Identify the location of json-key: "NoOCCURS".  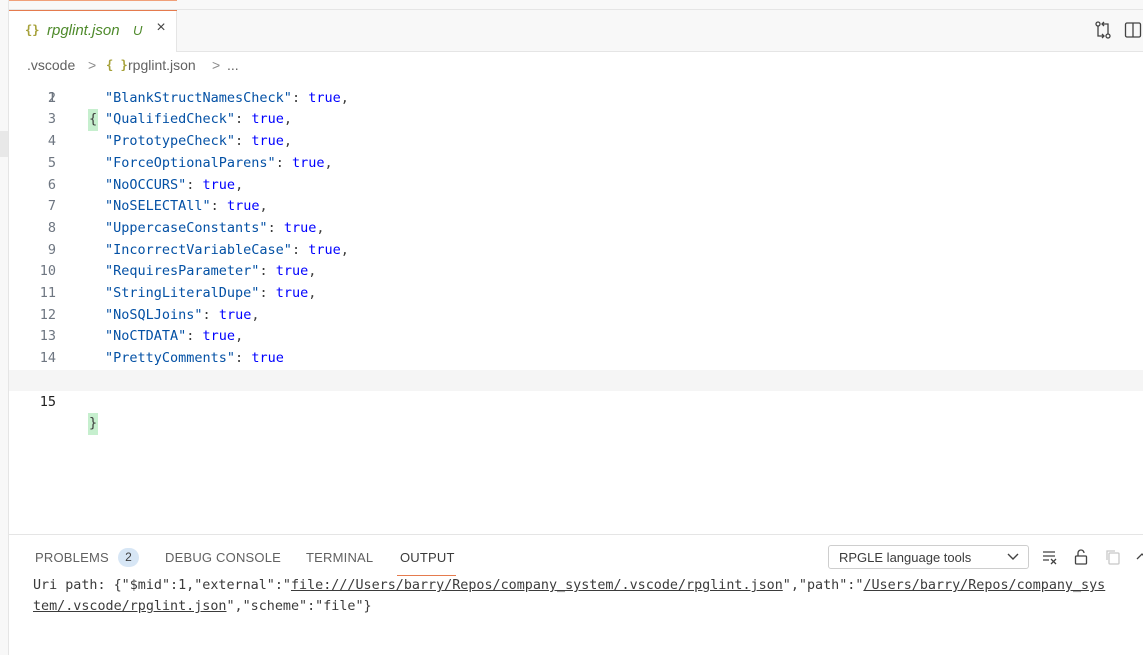
(146, 184).